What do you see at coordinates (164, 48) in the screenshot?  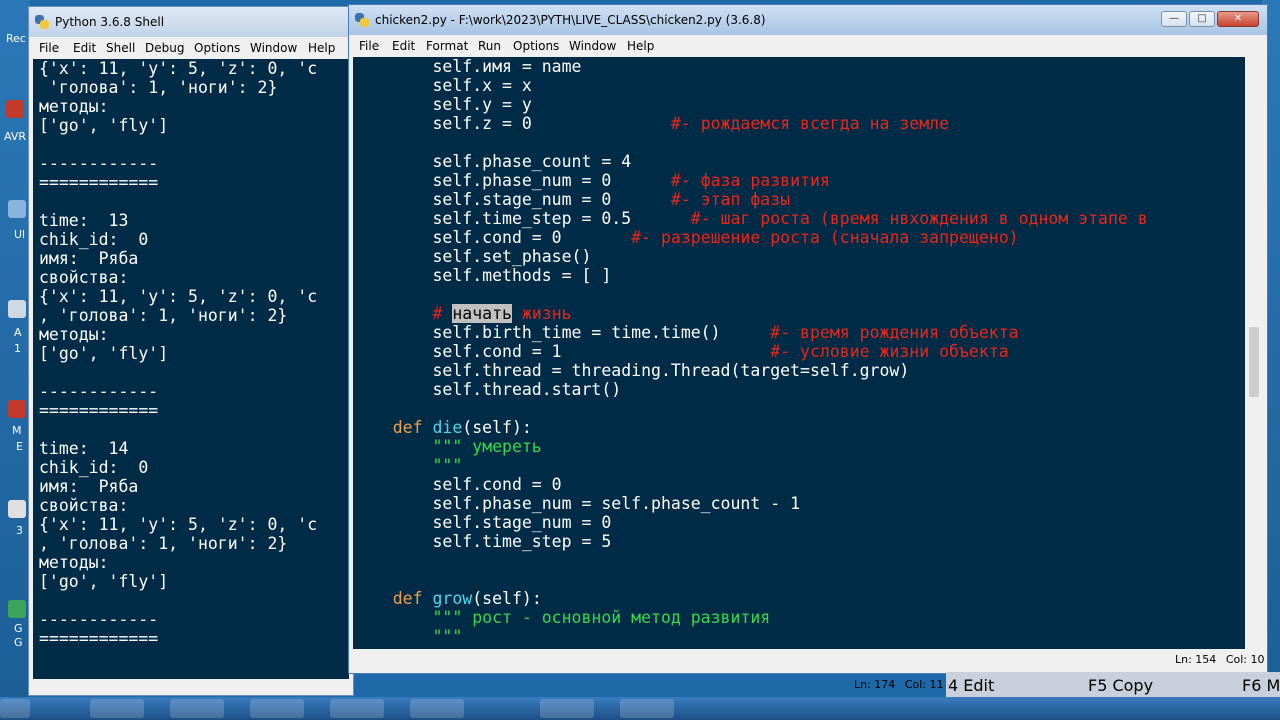 I see `menu-debug: Debug` at bounding box center [164, 48].